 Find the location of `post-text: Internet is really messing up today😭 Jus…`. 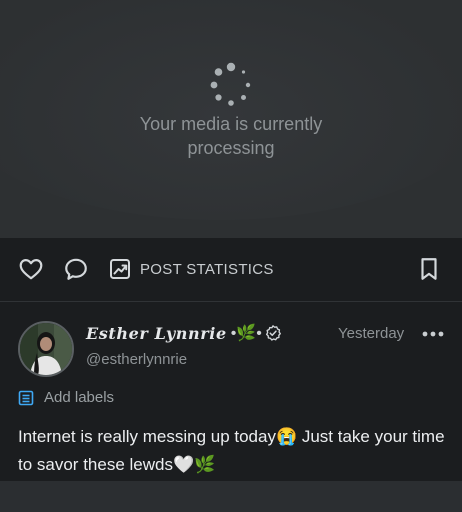

post-text: Internet is really messing up today😭 Jus… is located at coordinates (231, 450).